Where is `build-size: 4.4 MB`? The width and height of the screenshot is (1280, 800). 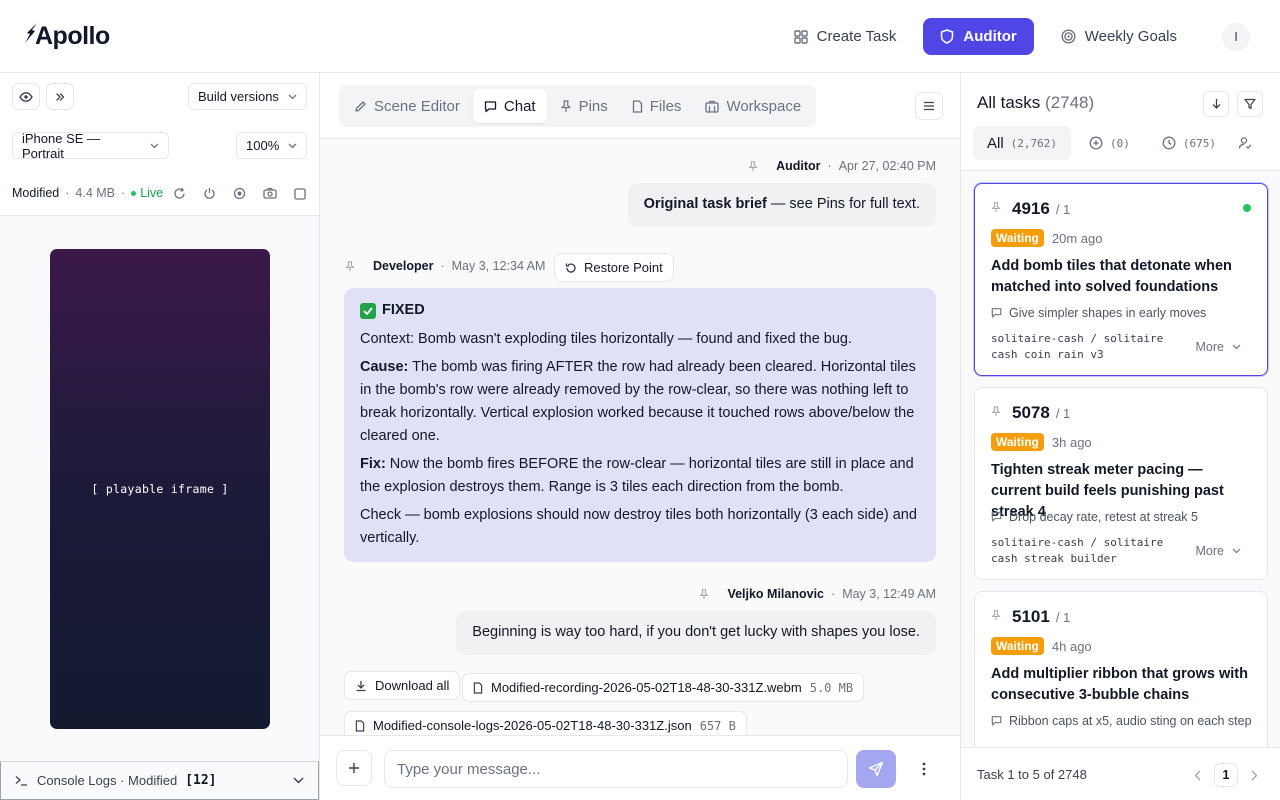 build-size: 4.4 MB is located at coordinates (95, 193).